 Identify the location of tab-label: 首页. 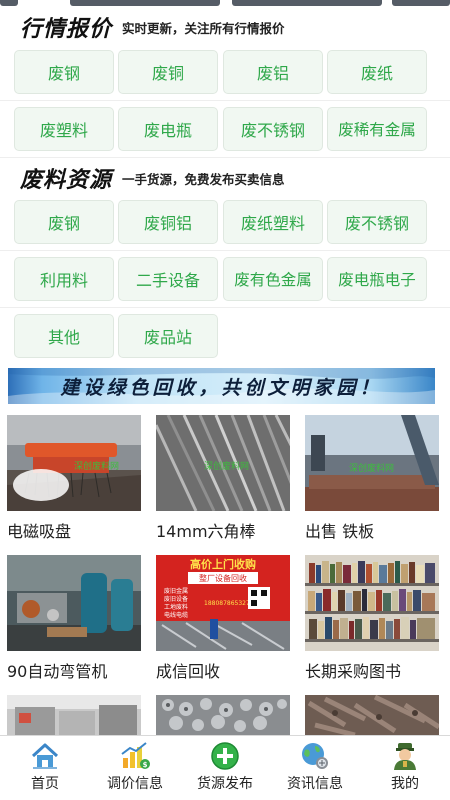
(45, 784).